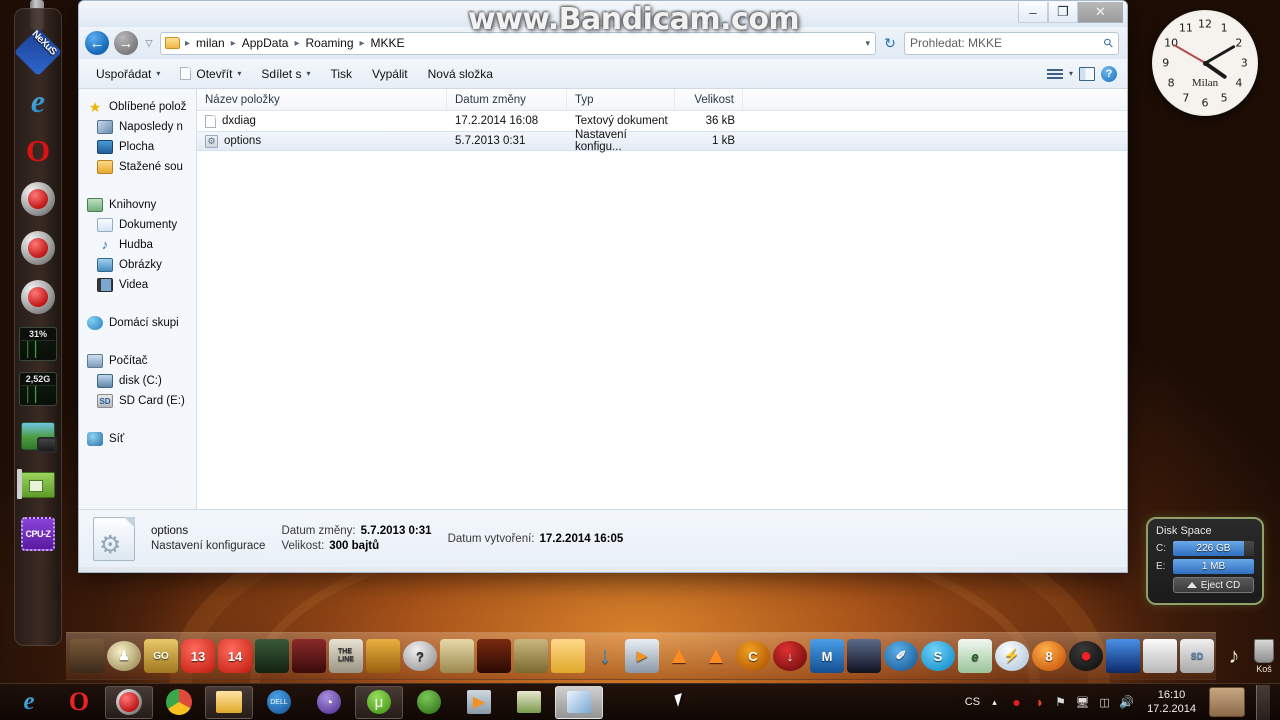 This screenshot has width=1280, height=720. What do you see at coordinates (285, 74) in the screenshot?
I see `share-with-button: Sdílet s ▾` at bounding box center [285, 74].